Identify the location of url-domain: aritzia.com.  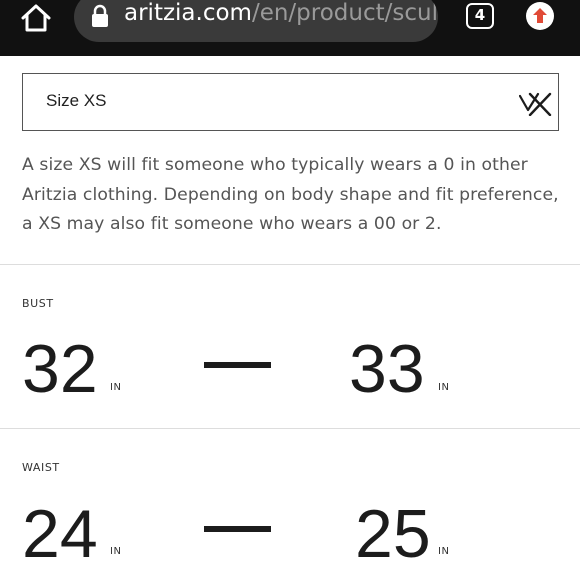
(188, 13).